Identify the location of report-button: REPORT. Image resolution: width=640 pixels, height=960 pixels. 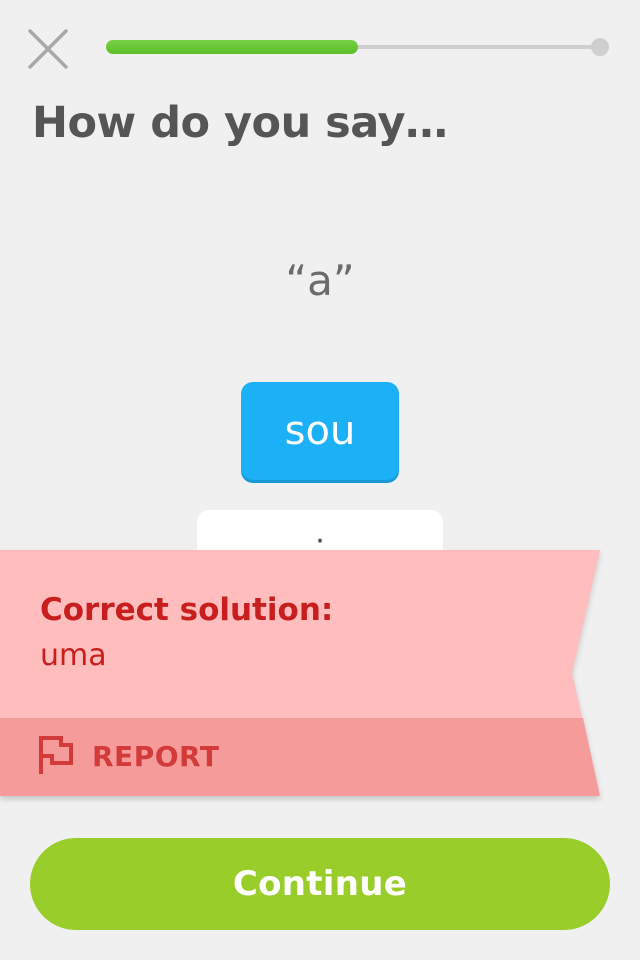
(128, 756).